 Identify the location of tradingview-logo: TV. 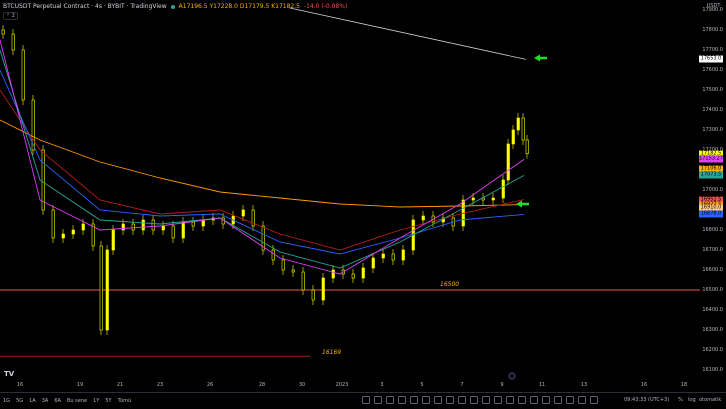
(9, 374).